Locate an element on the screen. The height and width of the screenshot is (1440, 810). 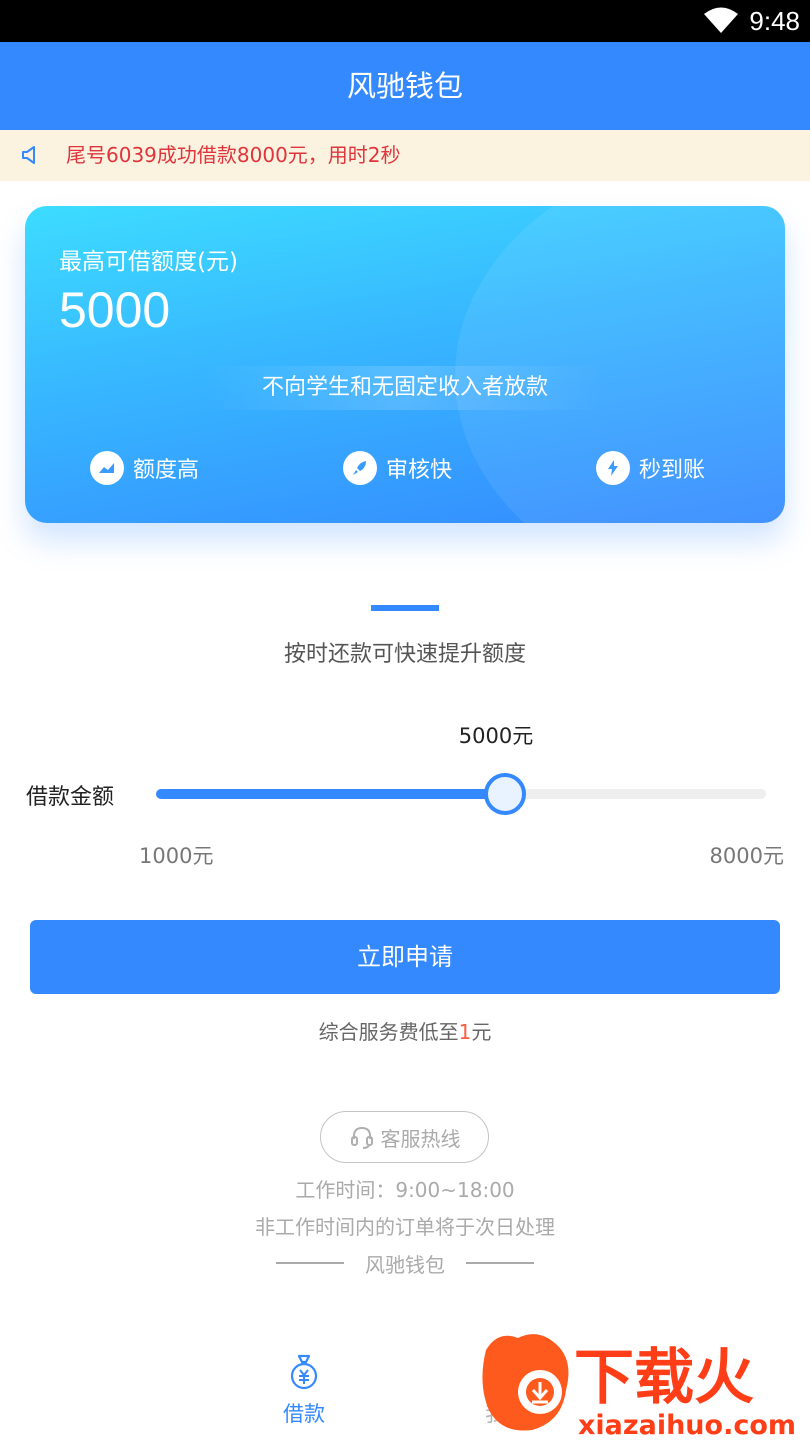
hotline-label: 客服热线 is located at coordinates (420, 1138).